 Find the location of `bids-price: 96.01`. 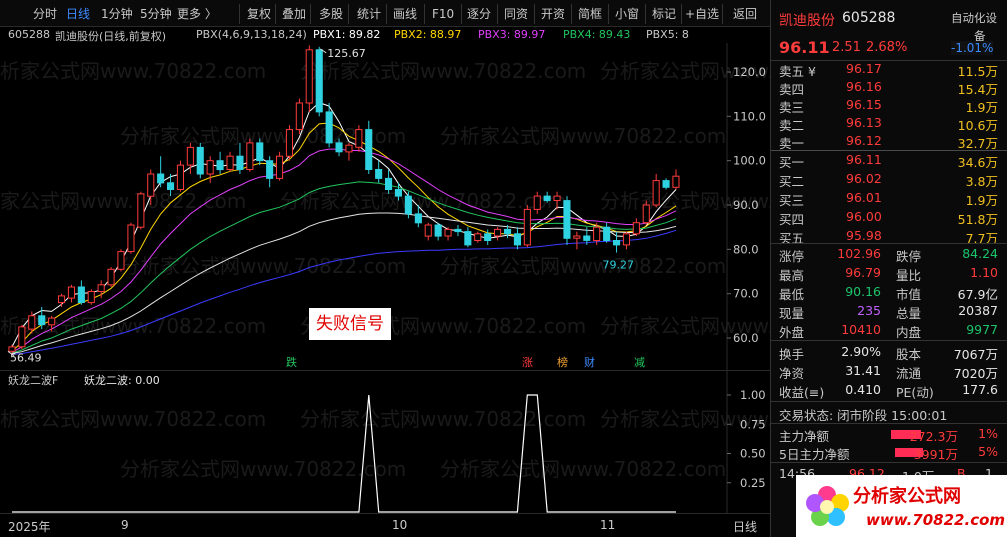

bids-price: 96.01 is located at coordinates (864, 197).